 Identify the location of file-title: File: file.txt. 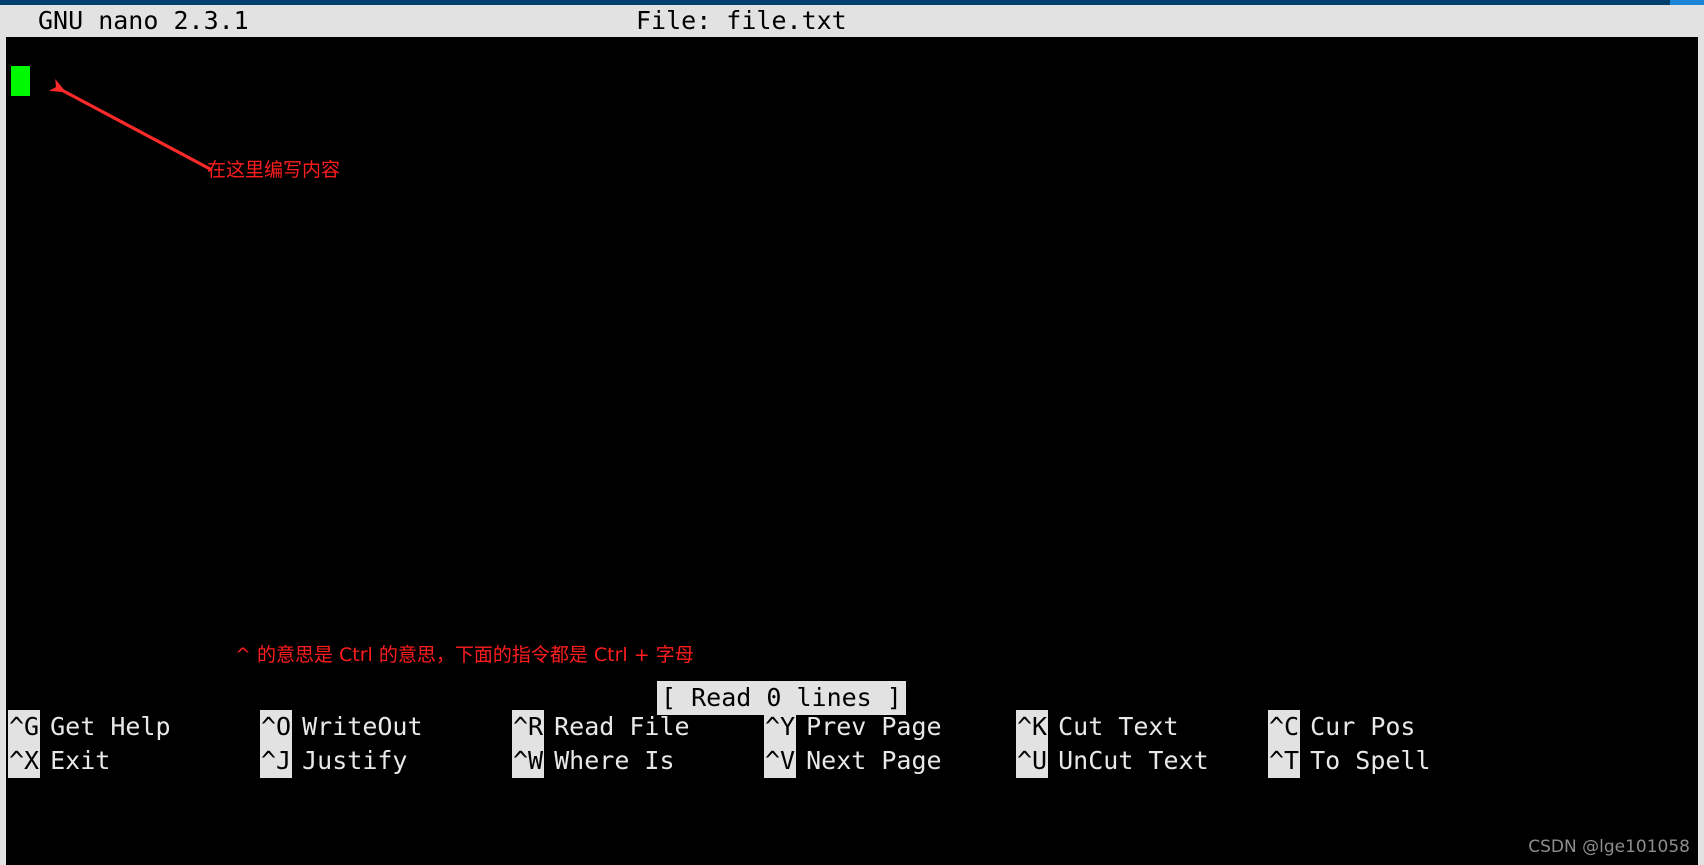
(741, 20).